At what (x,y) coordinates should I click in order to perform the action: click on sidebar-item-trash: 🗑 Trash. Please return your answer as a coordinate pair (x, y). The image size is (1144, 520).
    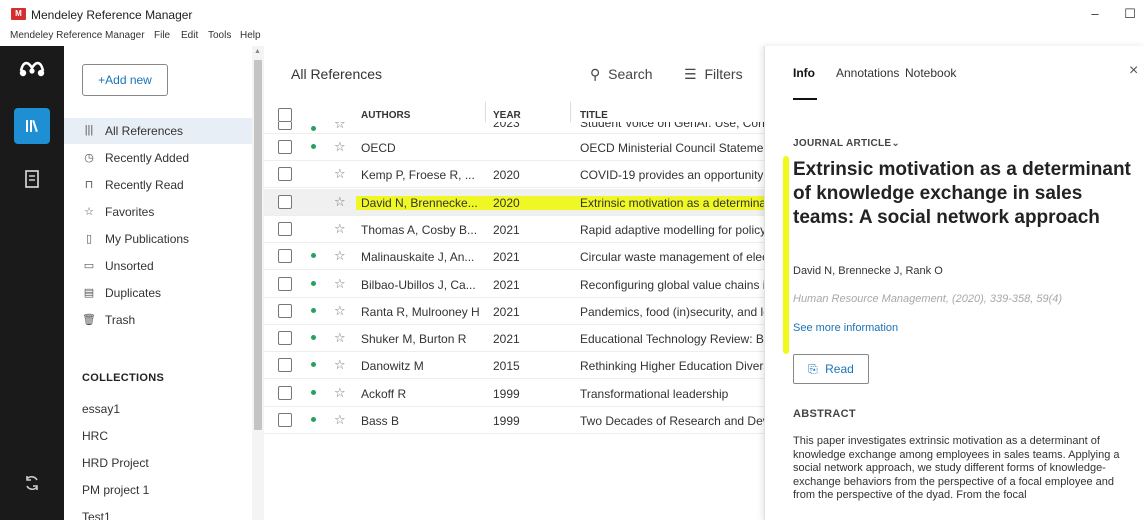
    Looking at the image, I should click on (158, 320).